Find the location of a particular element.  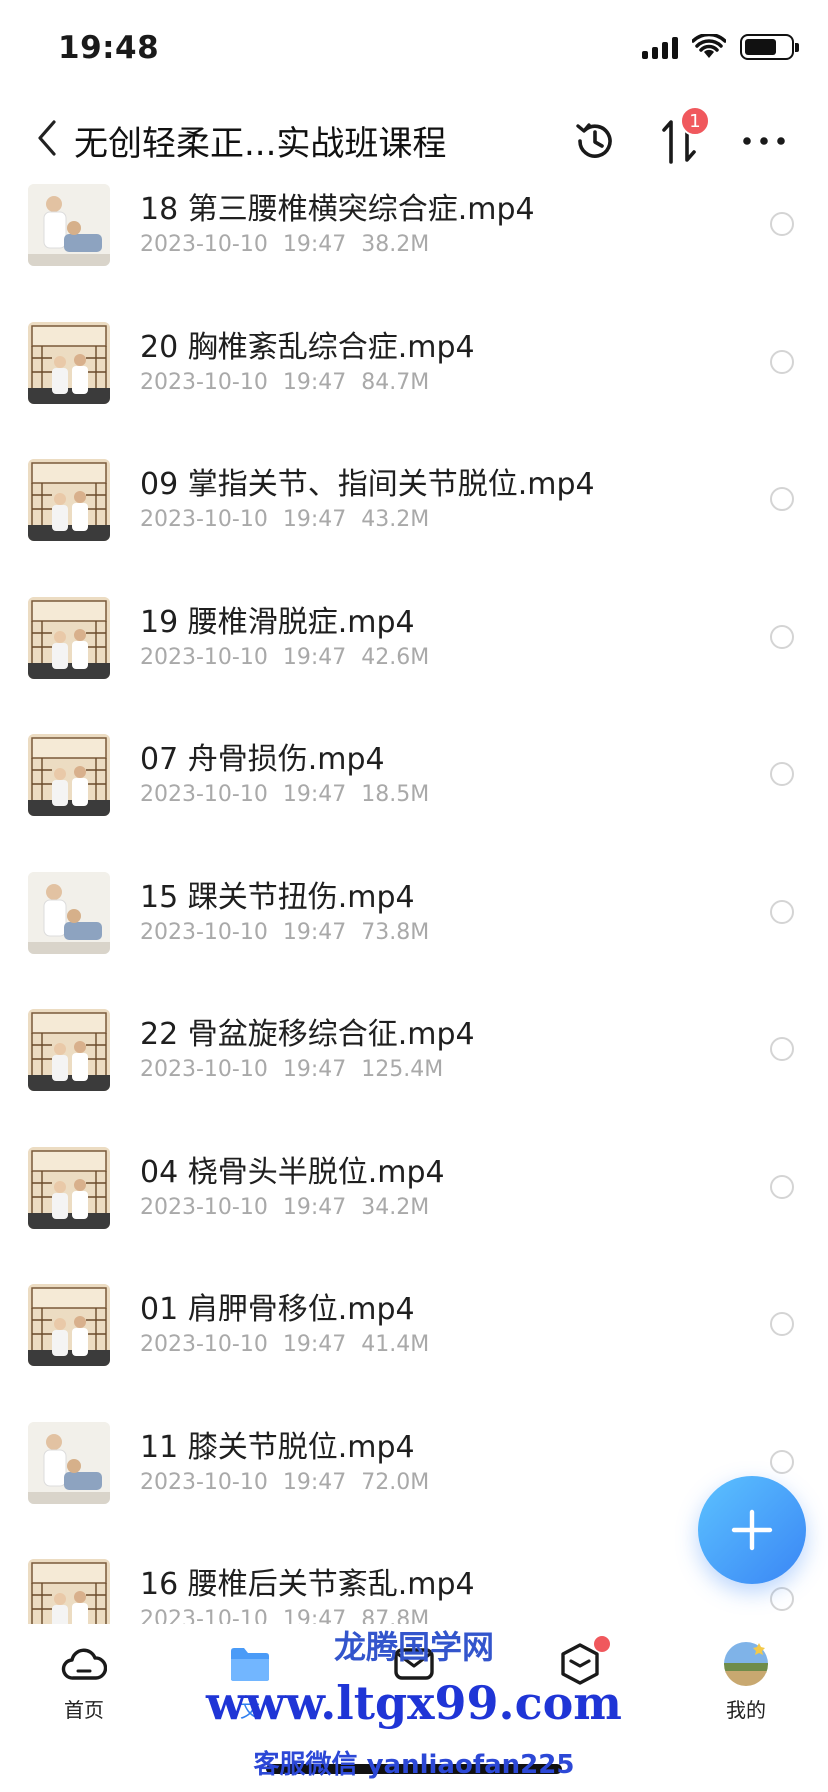

file-row: 20 胸椎紊乱综合症.mp4 2023-10-10 19:47 84.7M is located at coordinates (414, 369).